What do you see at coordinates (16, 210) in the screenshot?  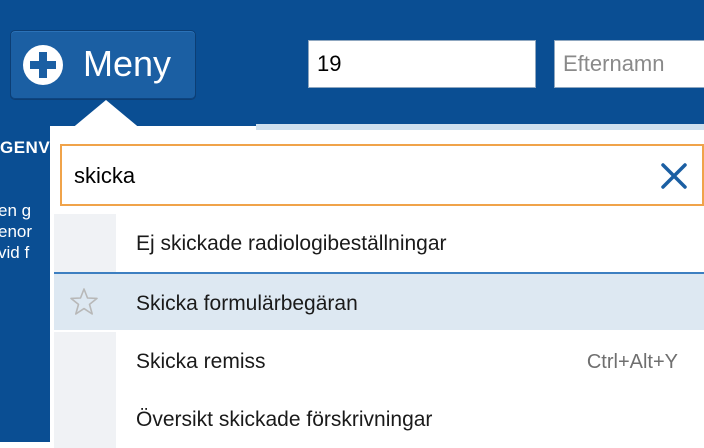 I see `sidebar-text-line: en g` at bounding box center [16, 210].